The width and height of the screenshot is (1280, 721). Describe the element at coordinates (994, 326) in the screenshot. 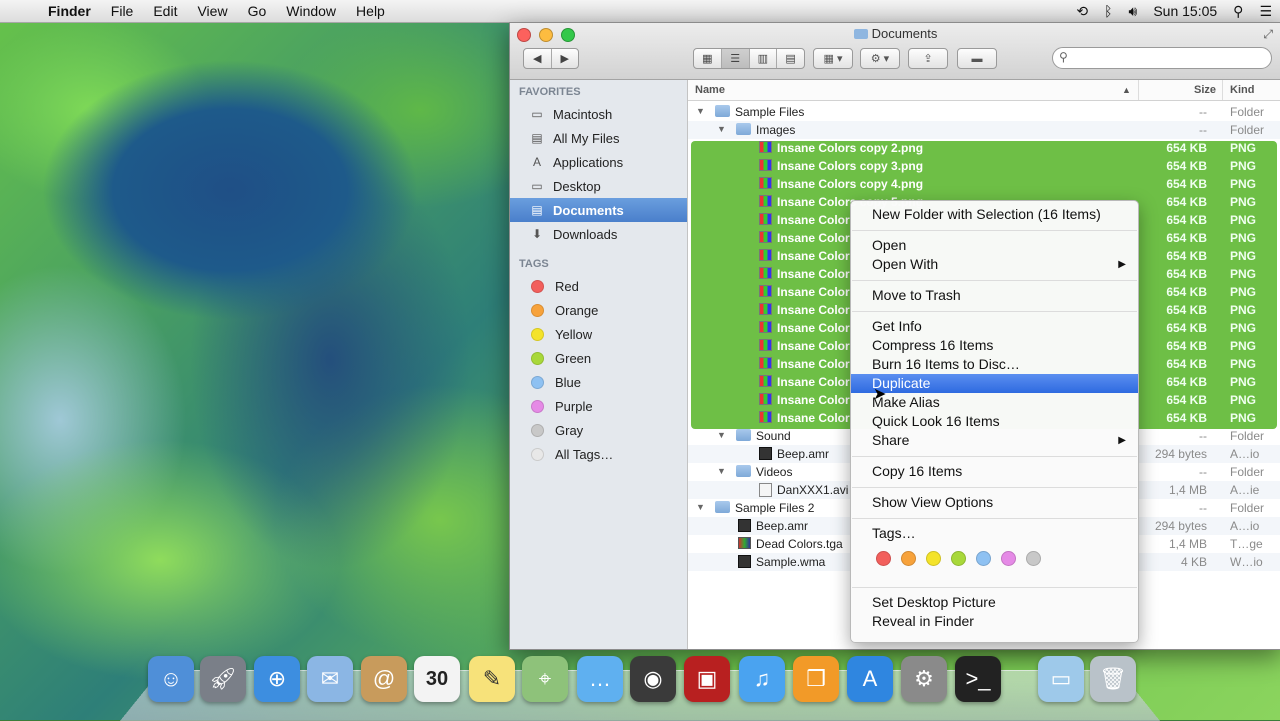

I see `menu-item-get-info: Get Info` at that location.